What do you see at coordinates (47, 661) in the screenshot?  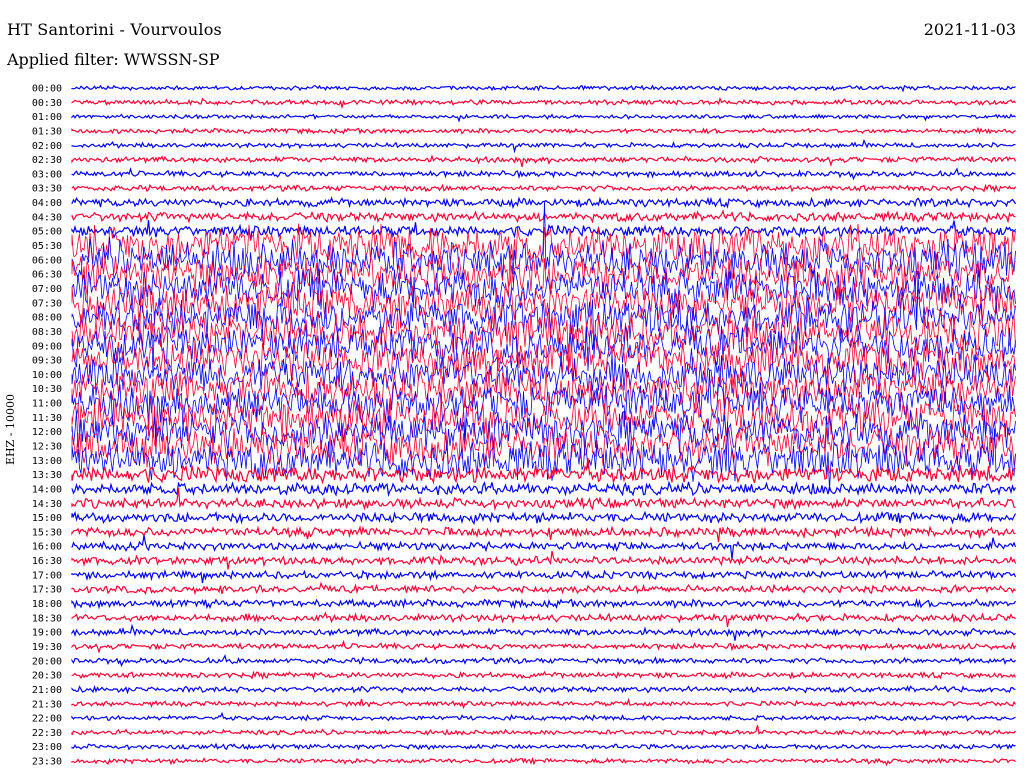 I see `row-time-label: 20:00` at bounding box center [47, 661].